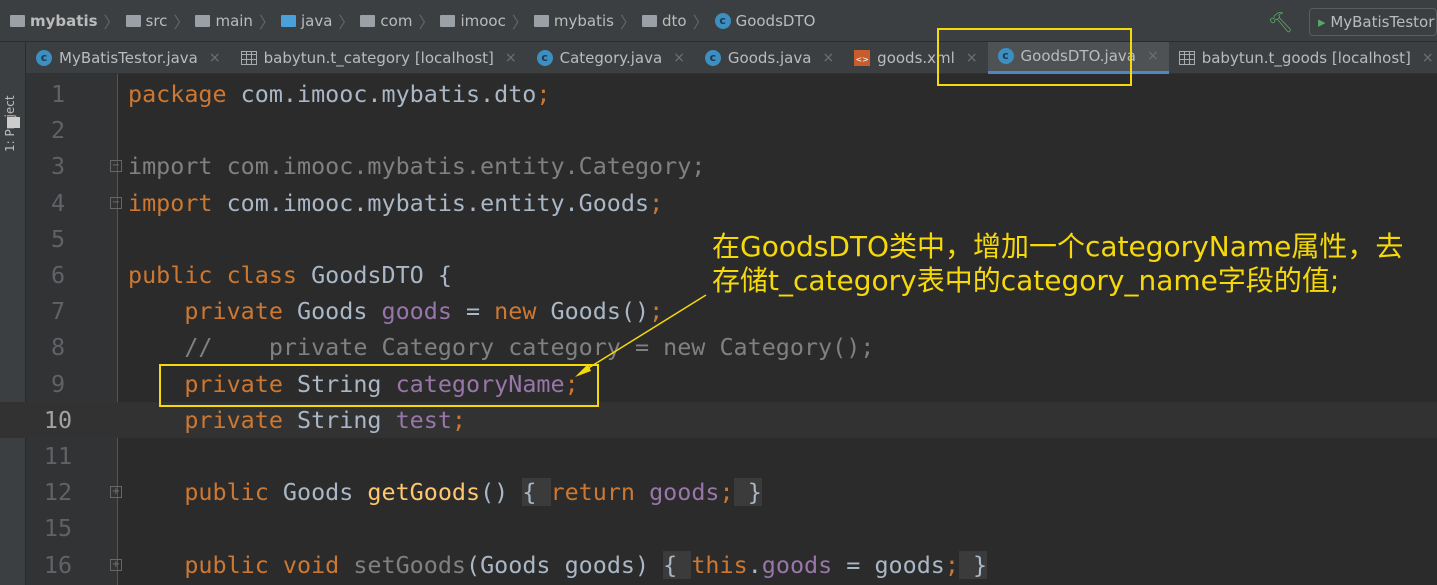  Describe the element at coordinates (501, 492) in the screenshot. I see `code-token: ()` at that location.